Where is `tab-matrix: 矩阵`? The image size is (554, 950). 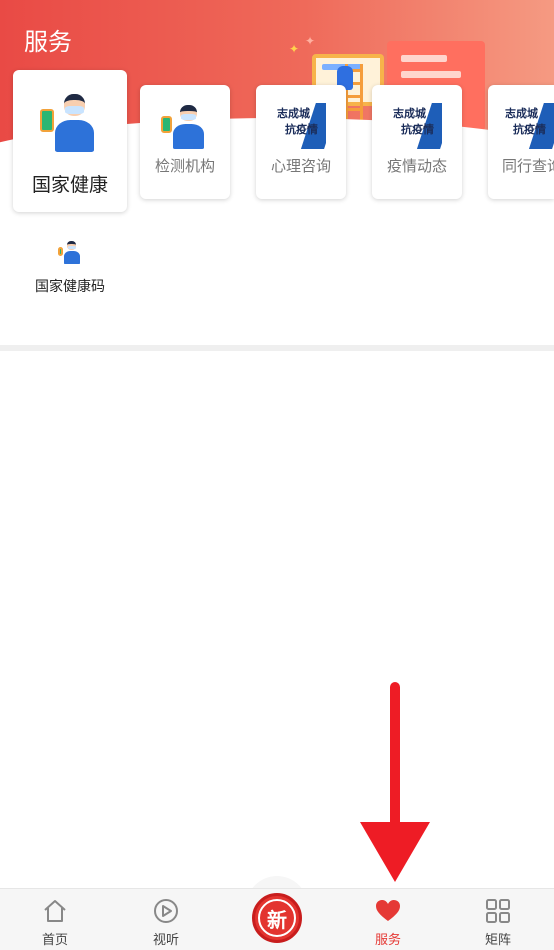
tab-matrix: 矩阵 is located at coordinates (498, 919).